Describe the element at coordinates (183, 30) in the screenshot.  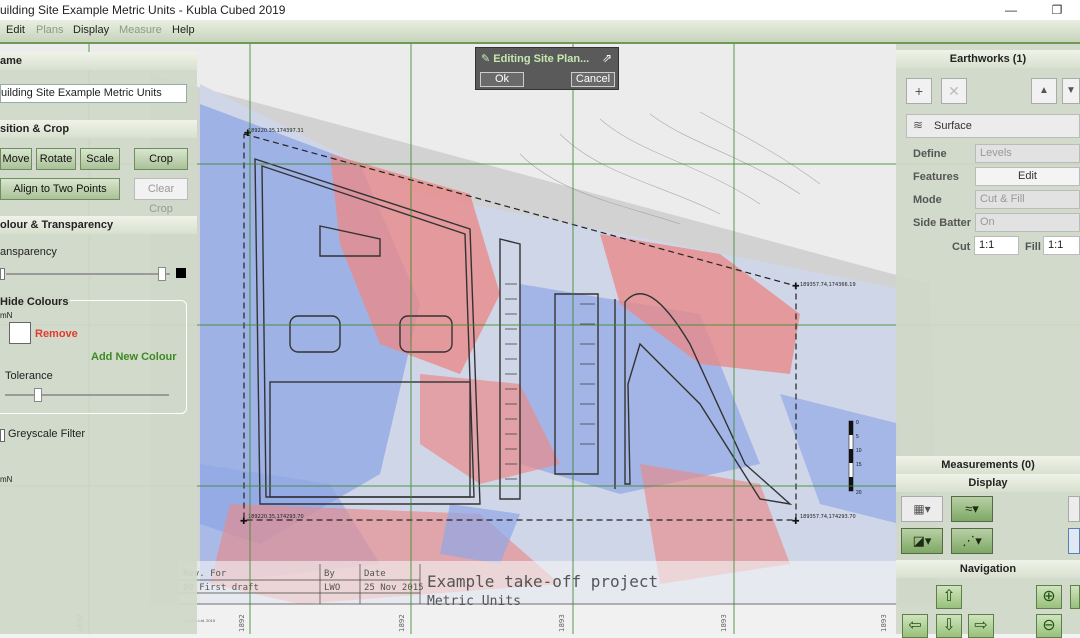
I see `menu-help: Help` at that location.